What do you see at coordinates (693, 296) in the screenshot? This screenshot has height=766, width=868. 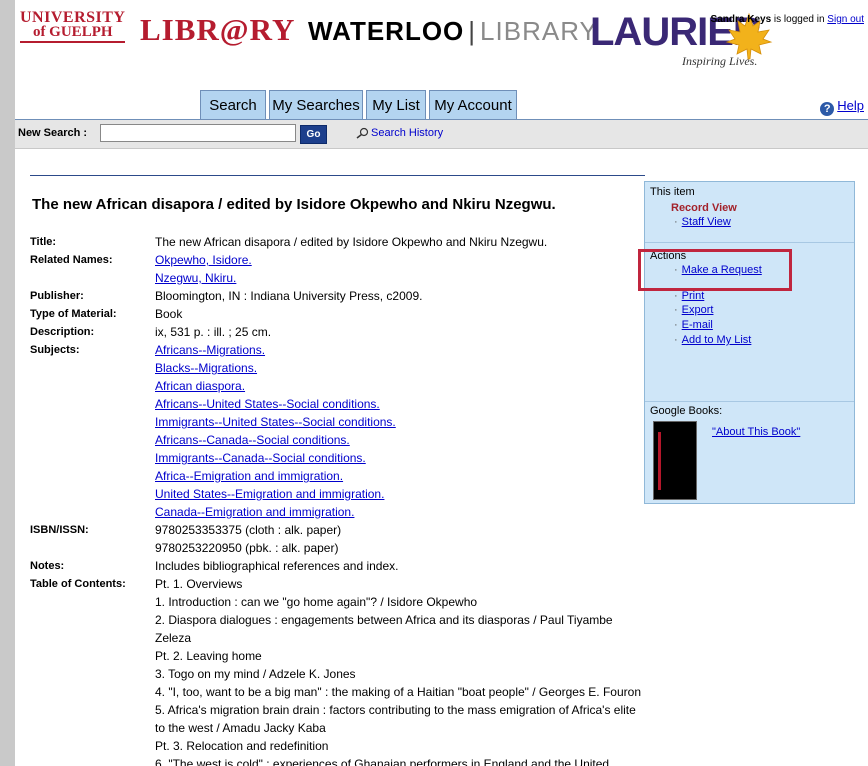 I see `print-label: Print` at bounding box center [693, 296].